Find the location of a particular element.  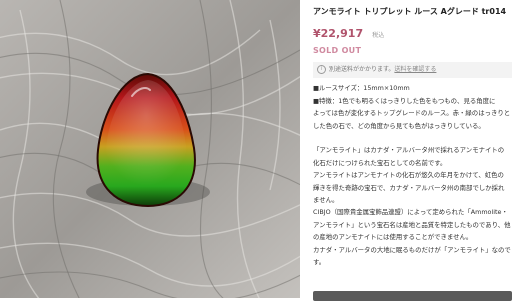

desc-line: アンモライト」という宝石名は産地と品質を特定したものであり、他 is located at coordinates (412, 224).